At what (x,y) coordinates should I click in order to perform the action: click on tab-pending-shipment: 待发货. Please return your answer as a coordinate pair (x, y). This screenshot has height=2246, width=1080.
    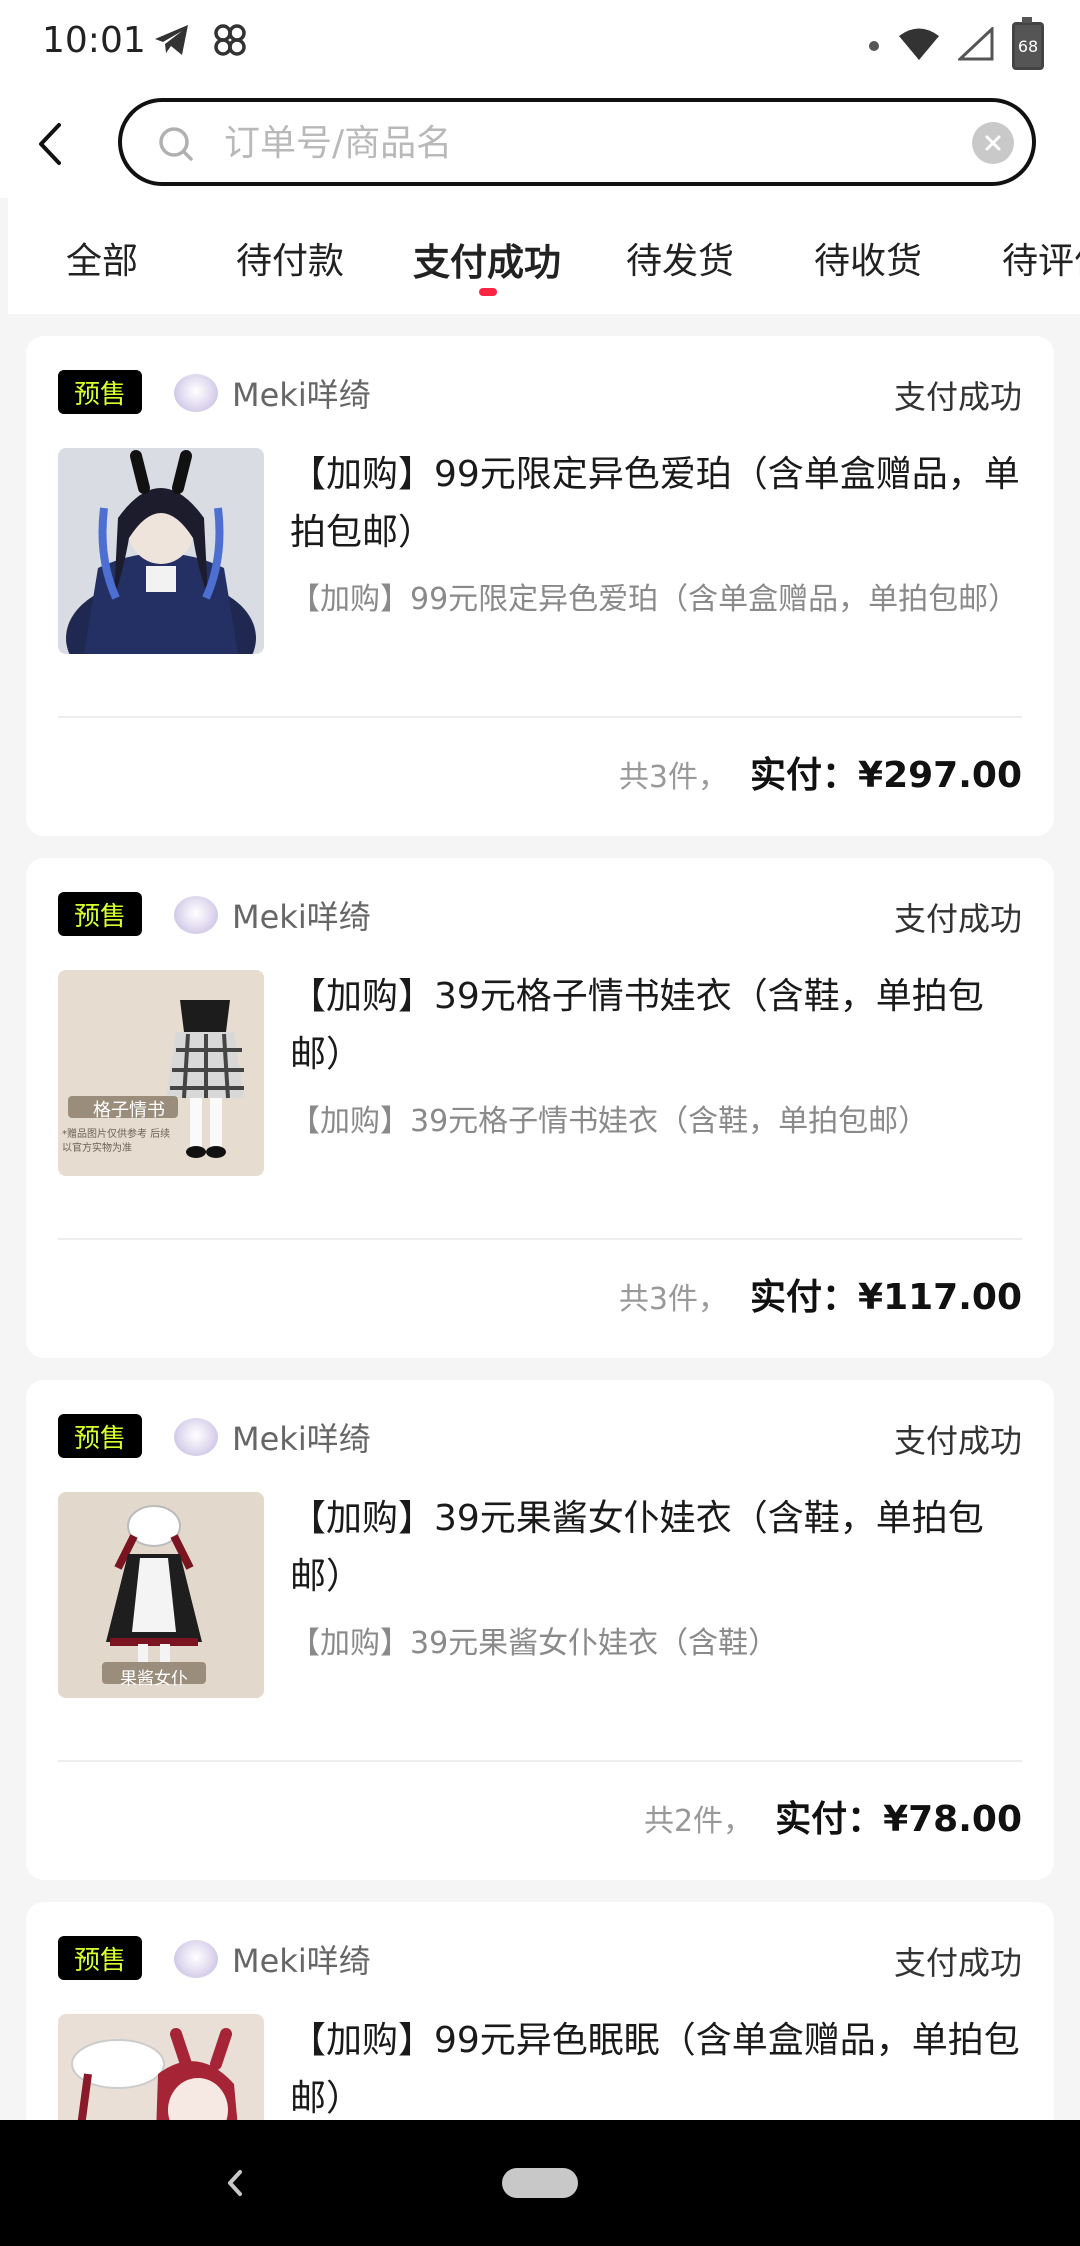
    Looking at the image, I should click on (680, 258).